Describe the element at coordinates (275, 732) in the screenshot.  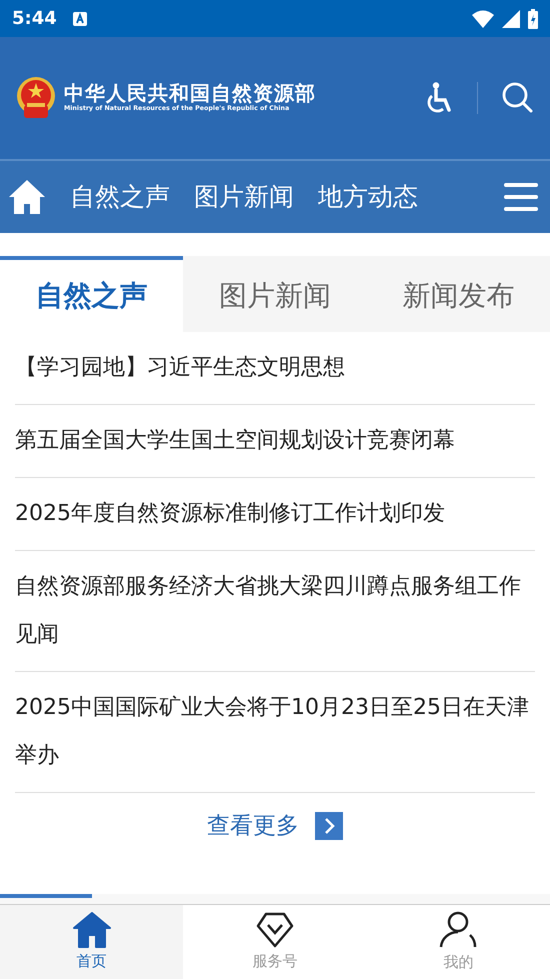
I see `news-item: 2025中国国际矿业大会将于10月23日至25日在天津举办` at that location.